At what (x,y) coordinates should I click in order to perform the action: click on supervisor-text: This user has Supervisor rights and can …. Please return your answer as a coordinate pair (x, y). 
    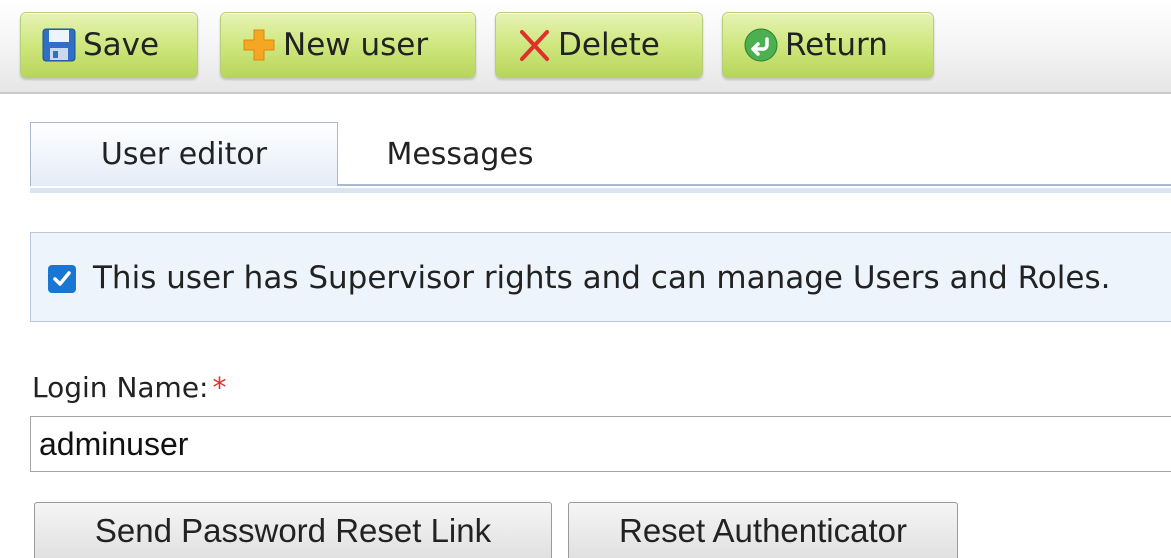
    Looking at the image, I should click on (602, 278).